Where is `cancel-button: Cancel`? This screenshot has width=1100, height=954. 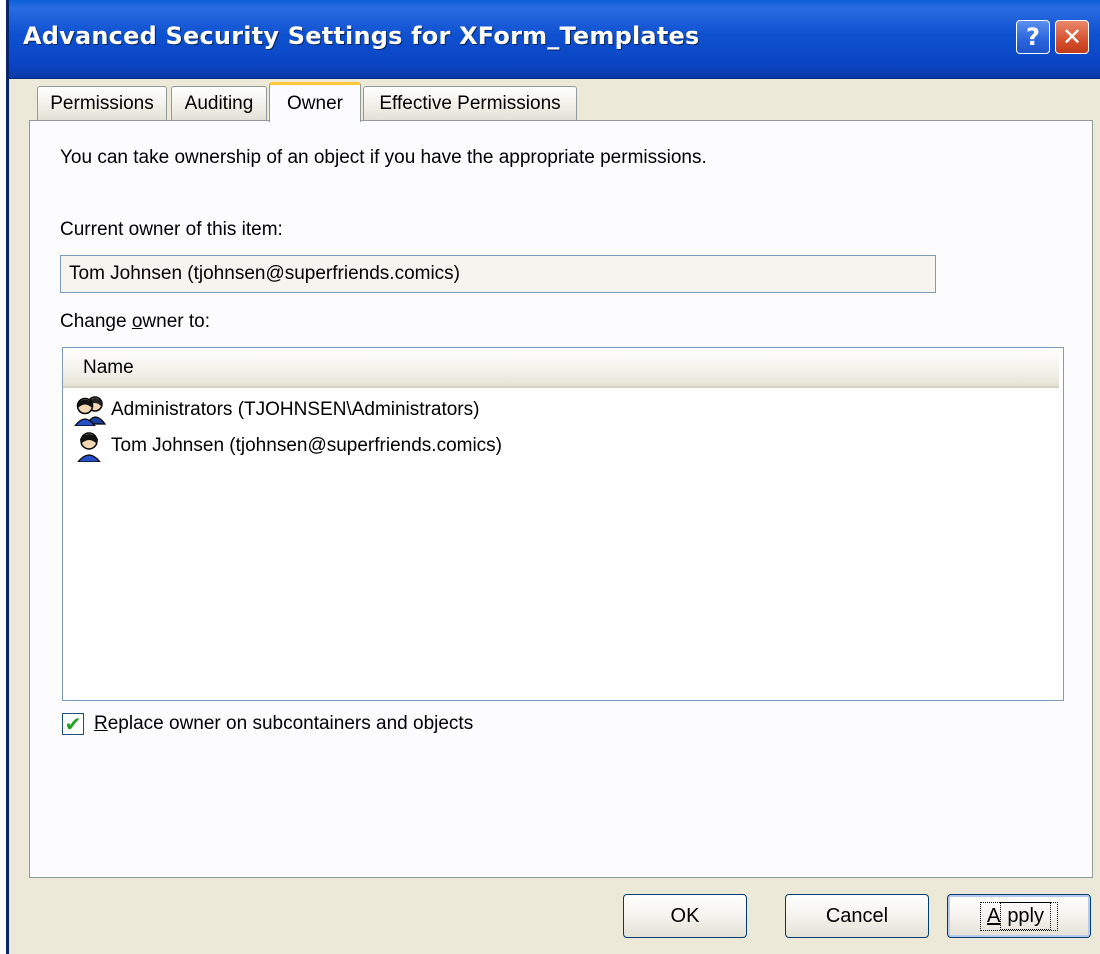 cancel-button: Cancel is located at coordinates (857, 916).